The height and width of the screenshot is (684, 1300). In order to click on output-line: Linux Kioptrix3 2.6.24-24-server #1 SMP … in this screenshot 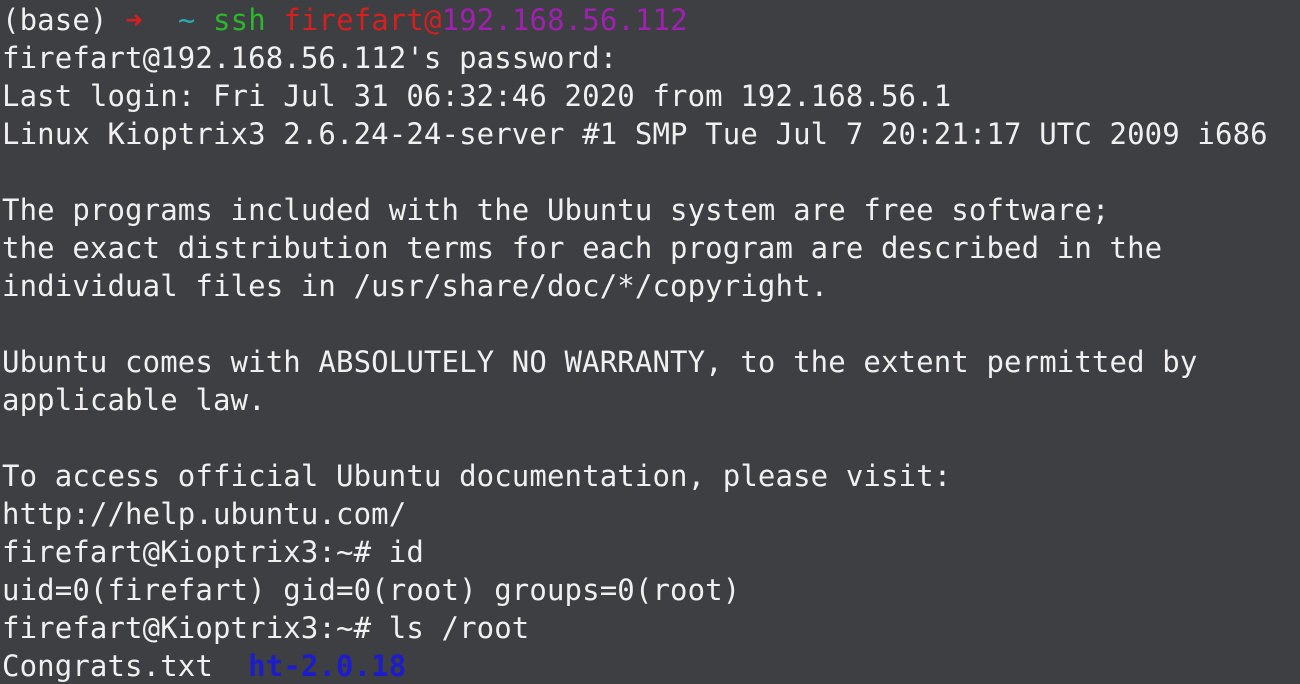, I will do `click(635, 134)`.